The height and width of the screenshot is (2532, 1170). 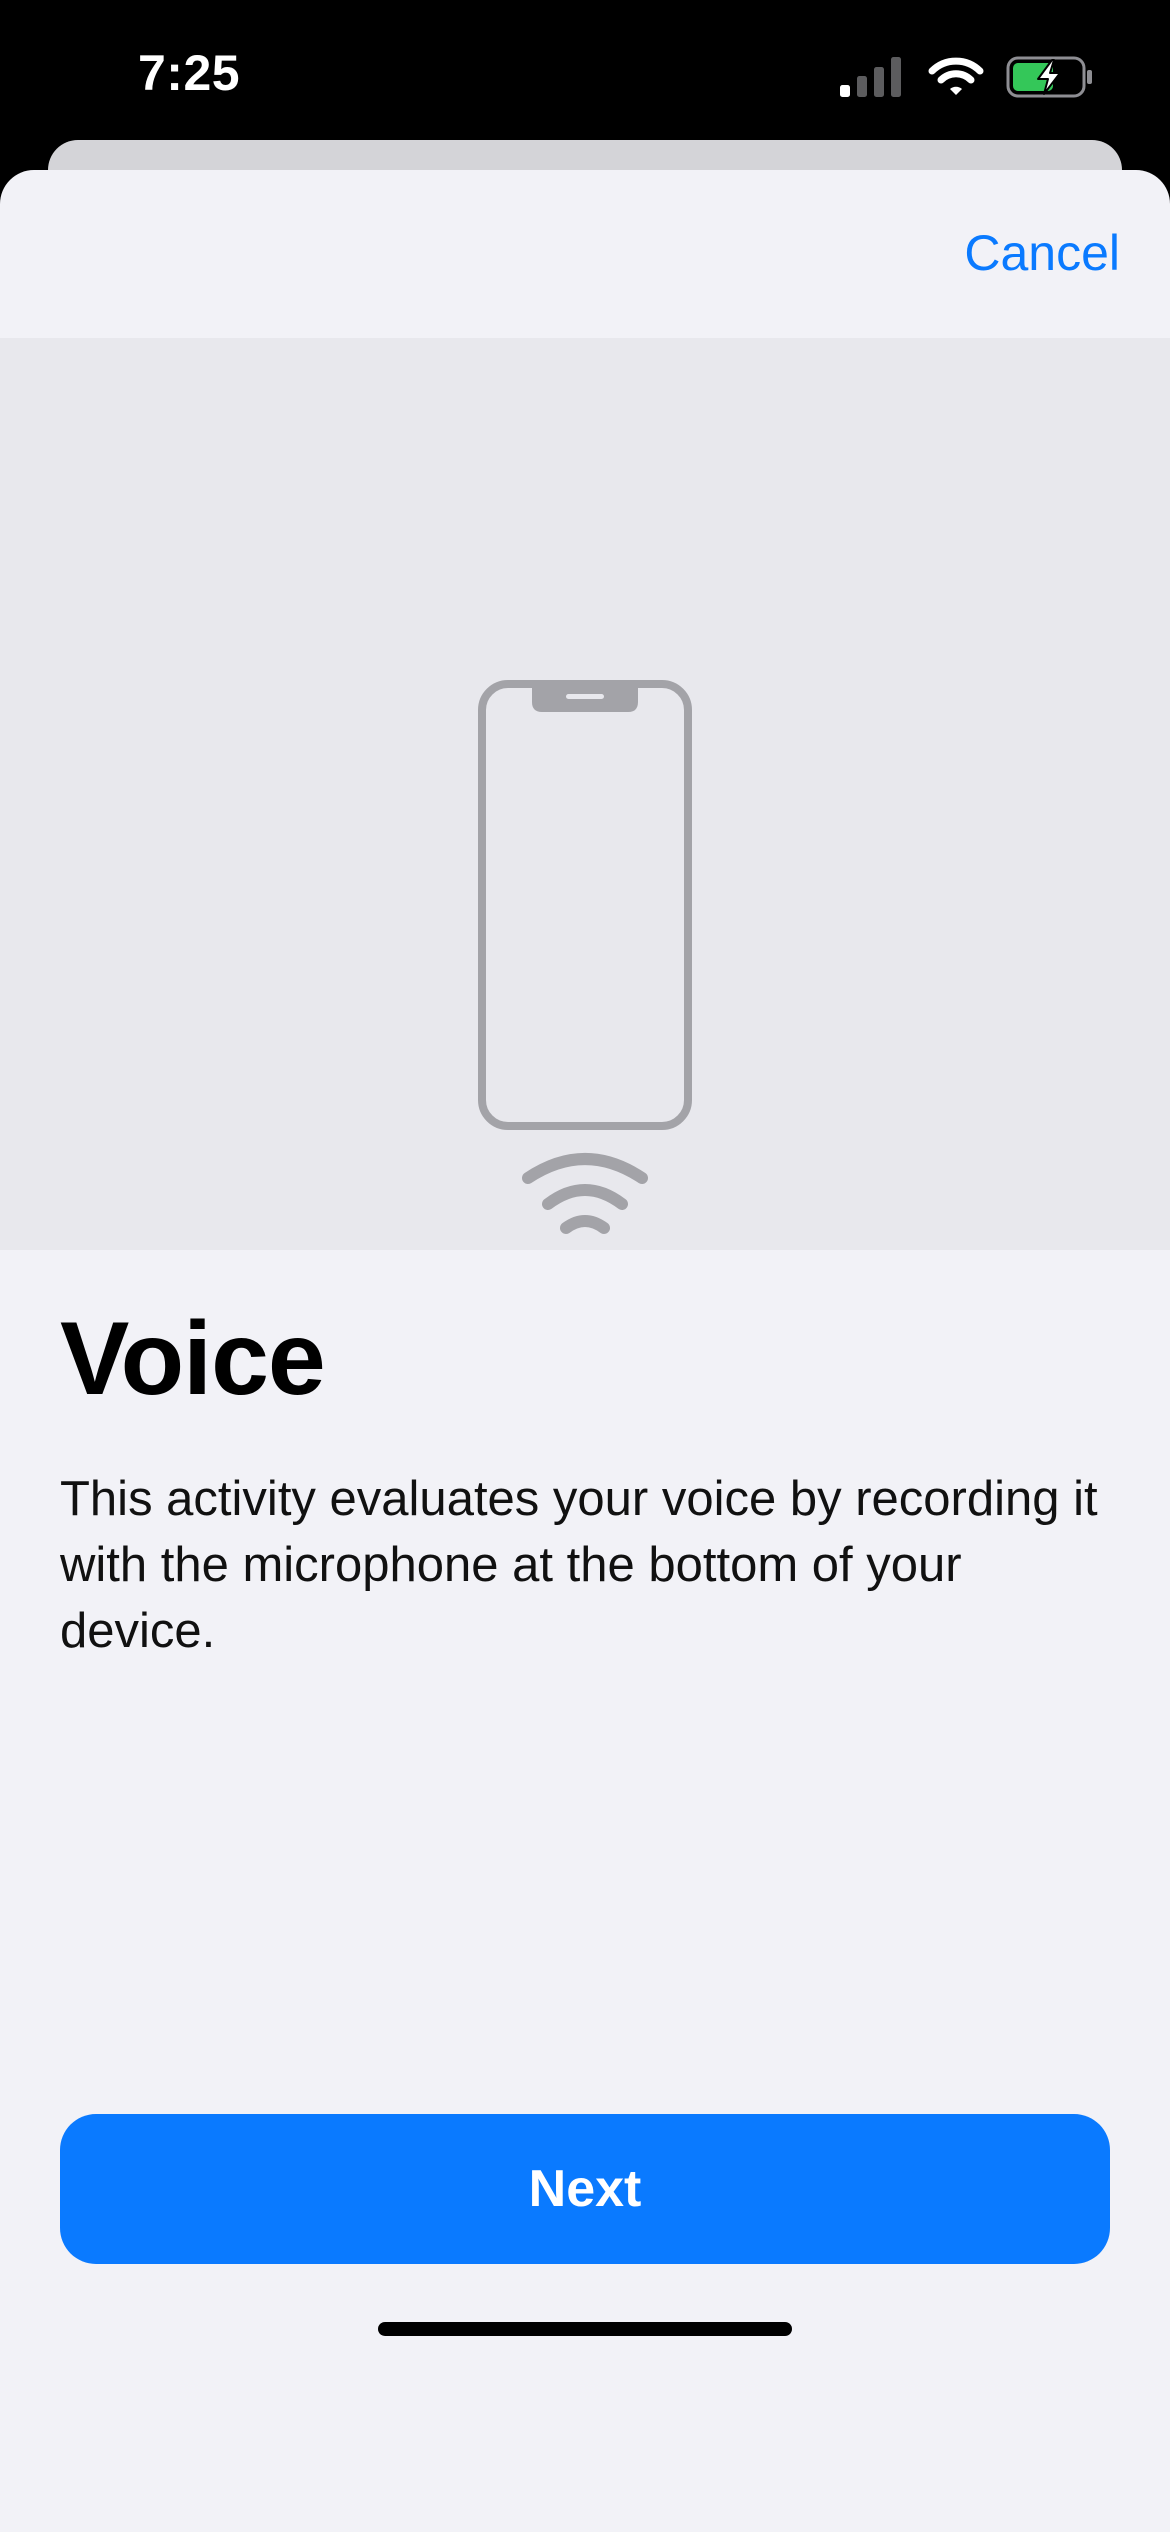 I want to click on status-bar: 7:25, so click(x=585, y=70).